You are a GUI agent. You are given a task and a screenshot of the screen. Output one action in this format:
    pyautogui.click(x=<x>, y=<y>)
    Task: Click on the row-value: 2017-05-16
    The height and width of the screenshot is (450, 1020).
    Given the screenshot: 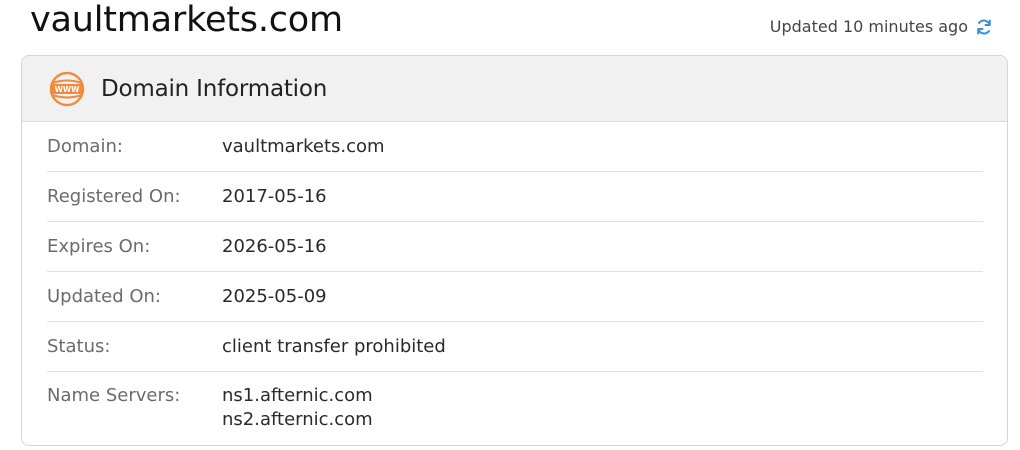 What is the action you would take?
    pyautogui.click(x=274, y=196)
    